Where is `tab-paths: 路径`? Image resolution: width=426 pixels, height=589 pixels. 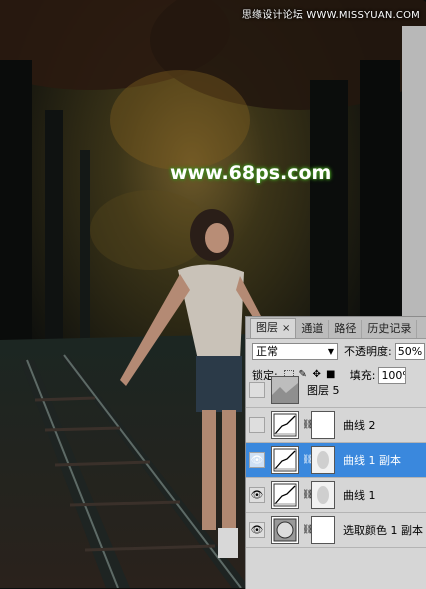
tab-paths: 路径 is located at coordinates (346, 329).